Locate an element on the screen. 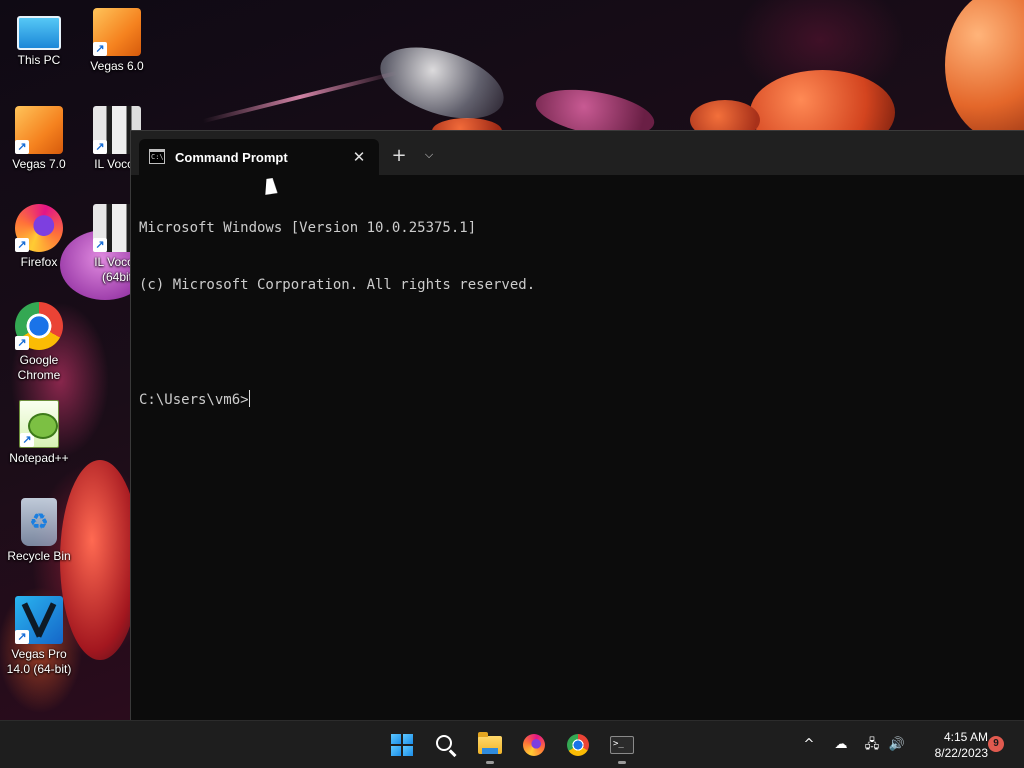  recycle-bin-icon: ♻ is located at coordinates (39, 522).